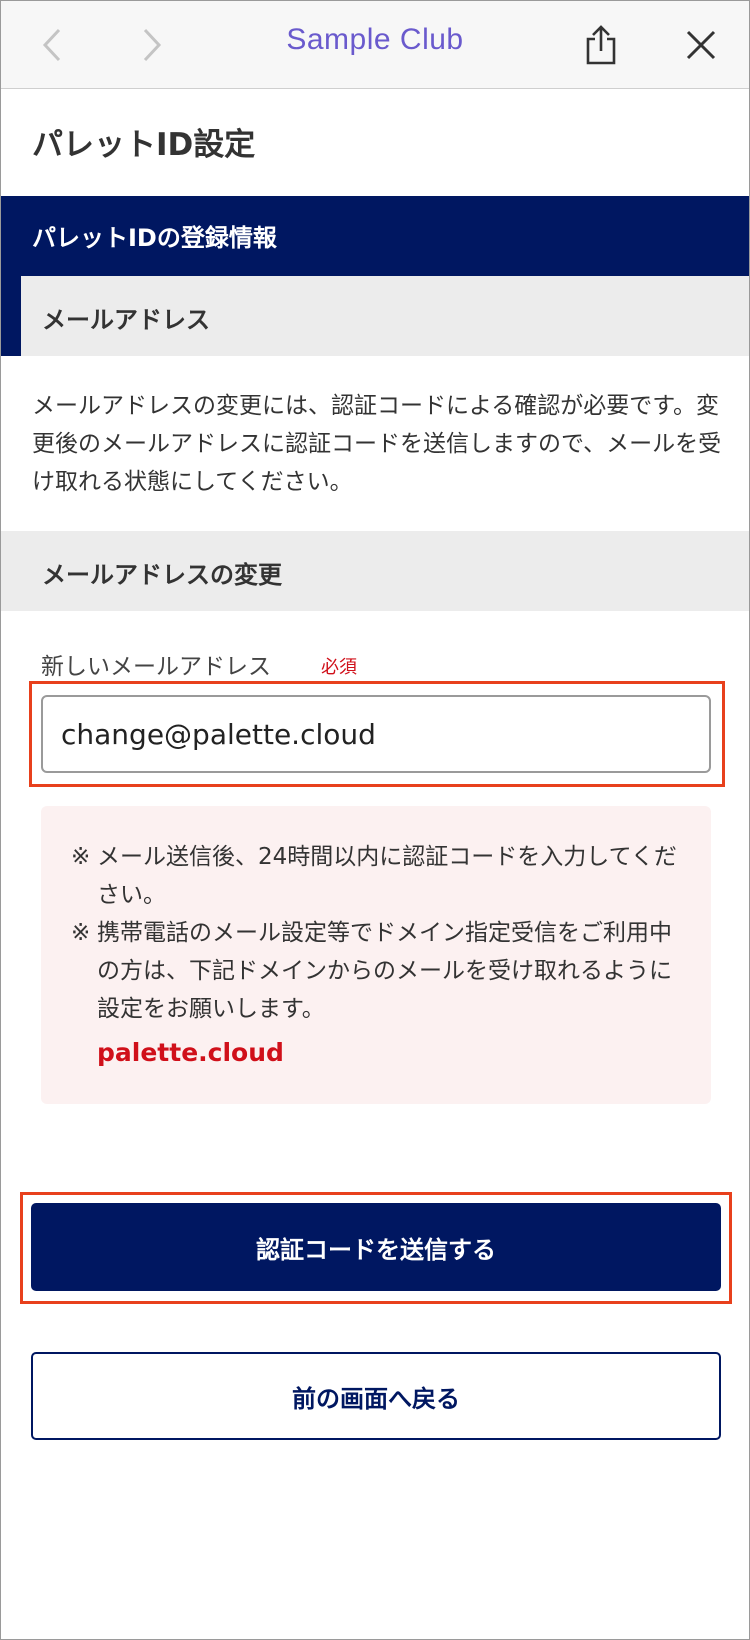 The width and height of the screenshot is (750, 1640). What do you see at coordinates (376, 1396) in the screenshot?
I see `back-to-previous-button: 前の画面へ戻る` at bounding box center [376, 1396].